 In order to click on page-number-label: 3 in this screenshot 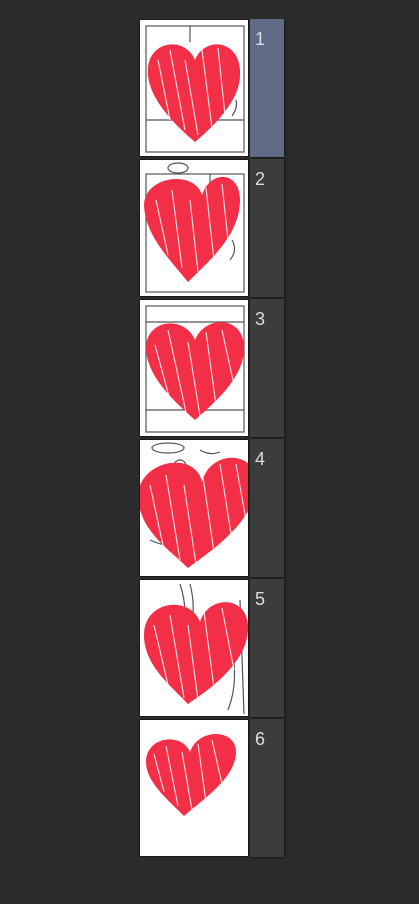, I will do `click(260, 319)`.